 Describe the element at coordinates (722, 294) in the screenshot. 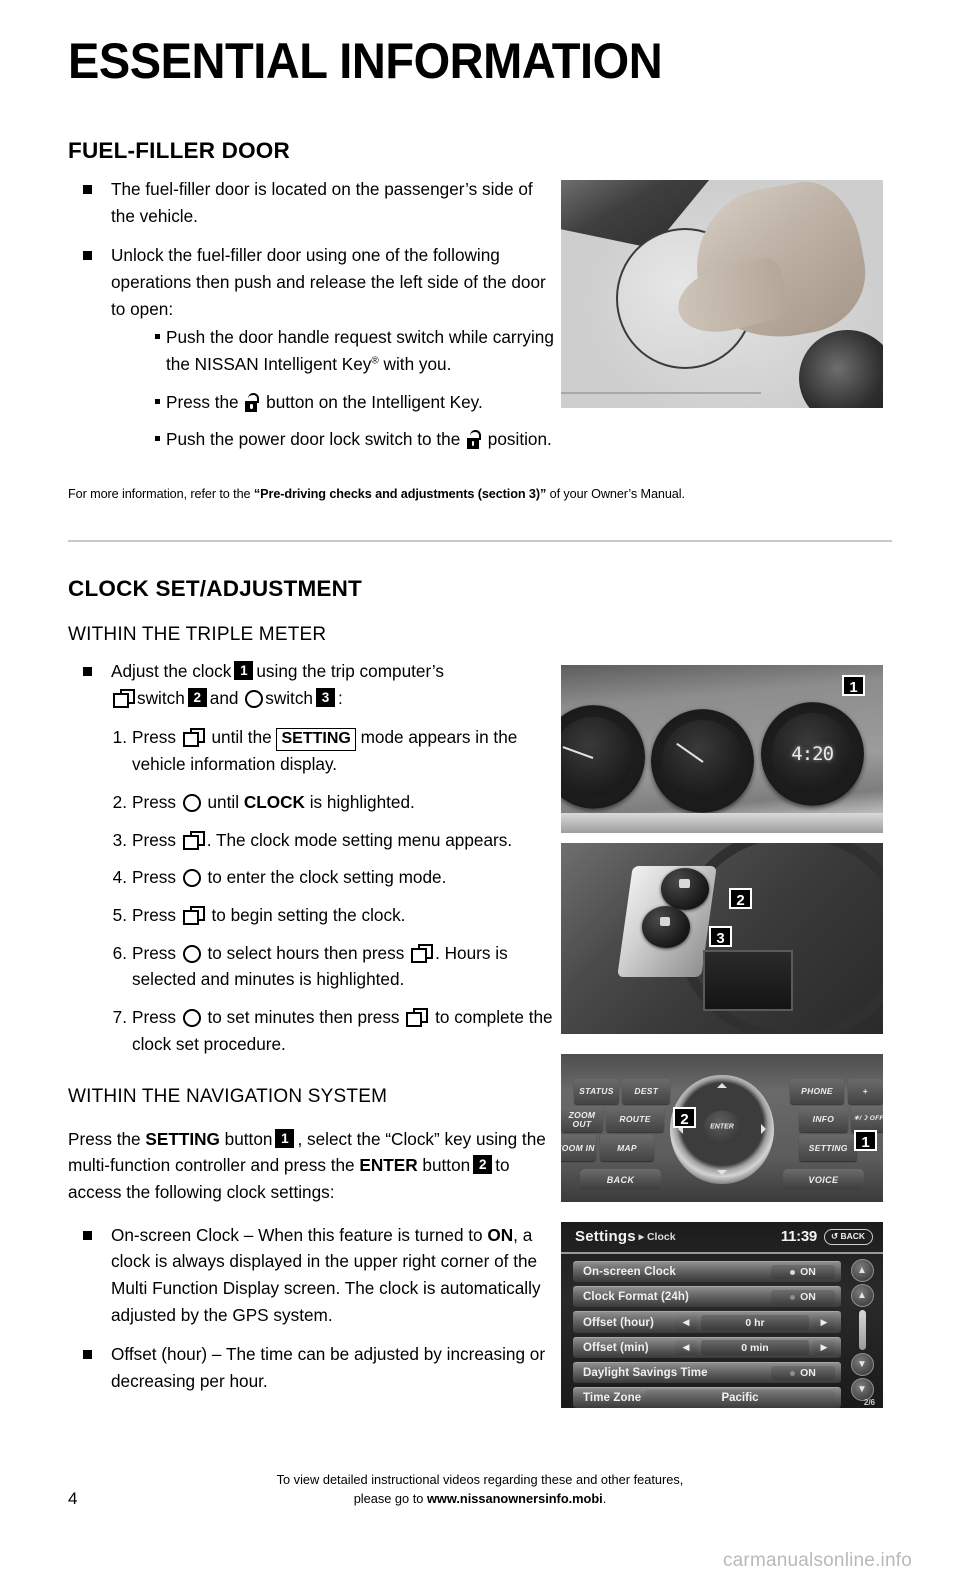

I see `photo-fuel-filler-door` at that location.